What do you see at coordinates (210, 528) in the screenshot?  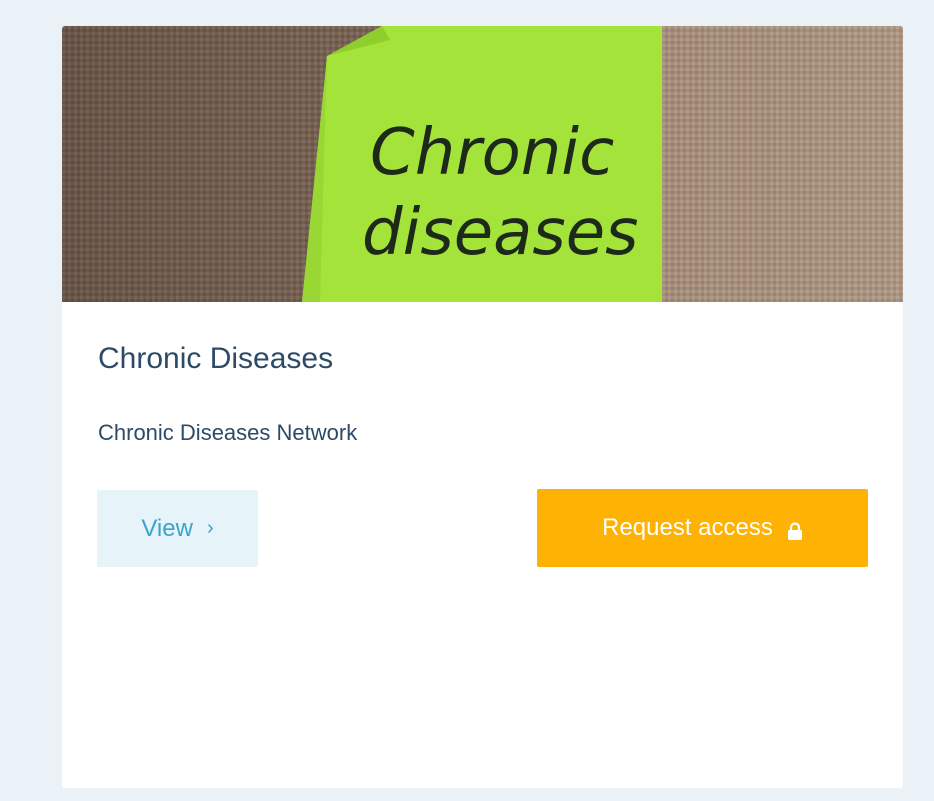 I see `chevron-right-icon: ›` at bounding box center [210, 528].